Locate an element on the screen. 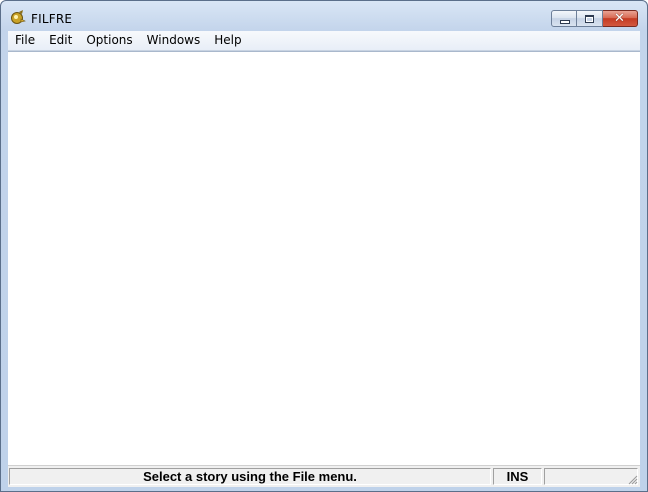  menu-bar: File Edit Options Windows Help is located at coordinates (324, 41).